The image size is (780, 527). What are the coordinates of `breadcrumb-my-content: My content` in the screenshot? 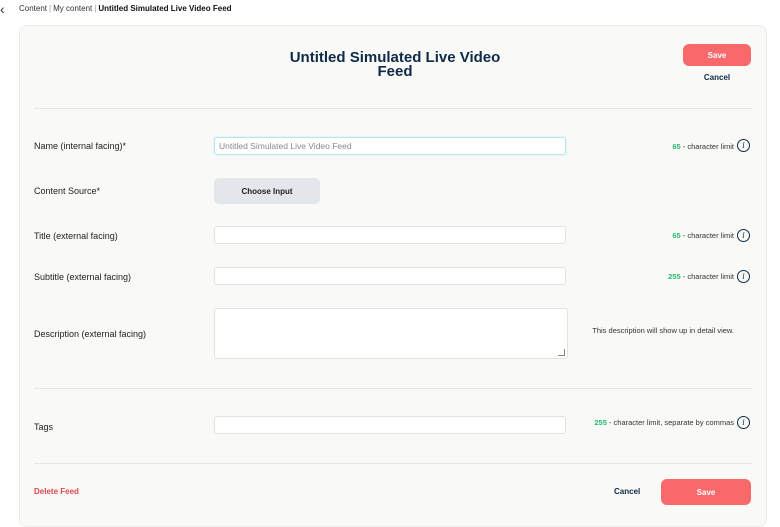 It's located at (72, 8).